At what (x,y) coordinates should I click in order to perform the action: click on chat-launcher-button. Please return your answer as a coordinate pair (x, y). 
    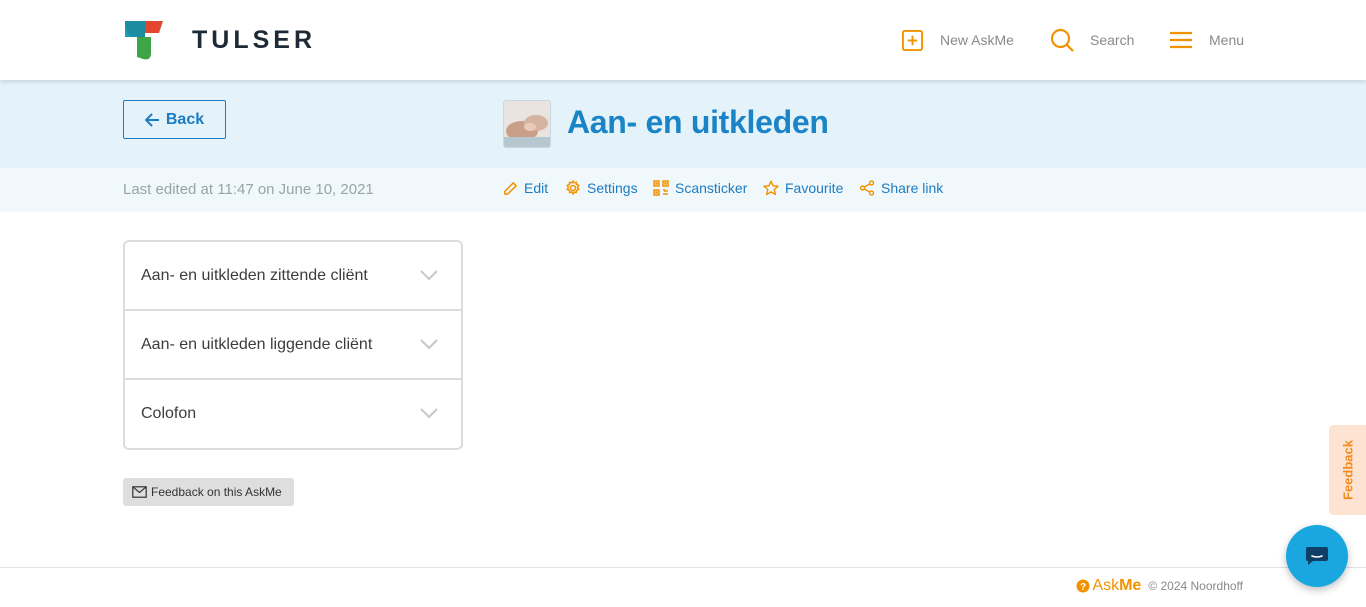
    Looking at the image, I should click on (1317, 556).